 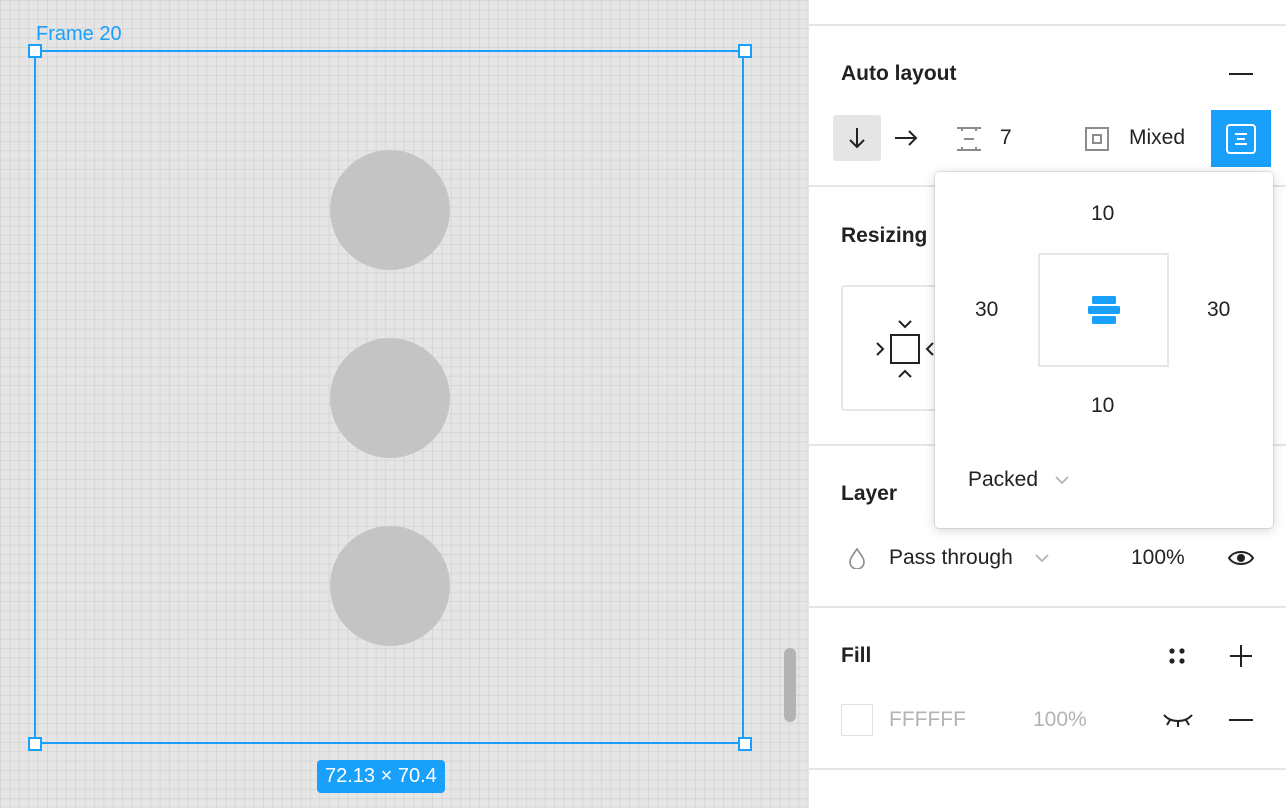 I want to click on direction-horizontal-button, so click(x=906, y=138).